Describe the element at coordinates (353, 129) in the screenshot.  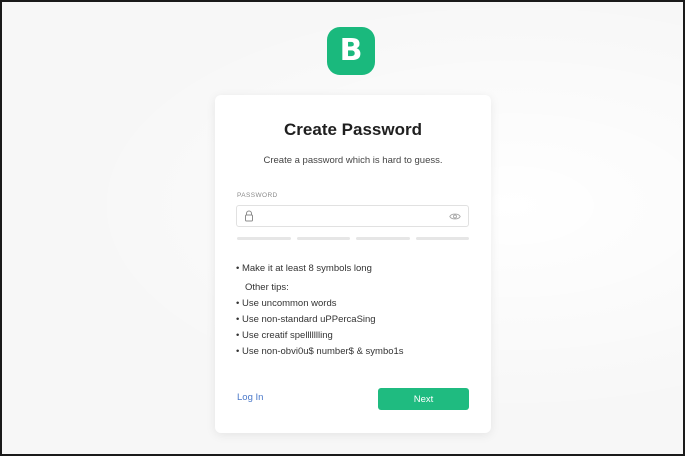
I see `page-title: Create Password` at that location.